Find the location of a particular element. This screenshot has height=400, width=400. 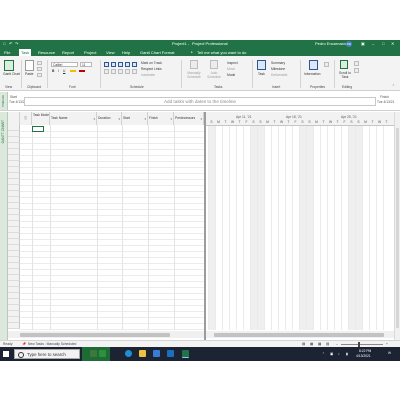

tab-gantt-chart-format: Gantt Chart Format is located at coordinates (157, 52).